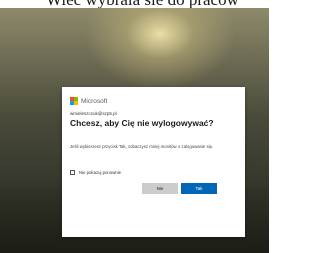  What do you see at coordinates (100, 172) in the screenshot?
I see `dont-show-again-label: Nie pokazuj ponownie` at bounding box center [100, 172].